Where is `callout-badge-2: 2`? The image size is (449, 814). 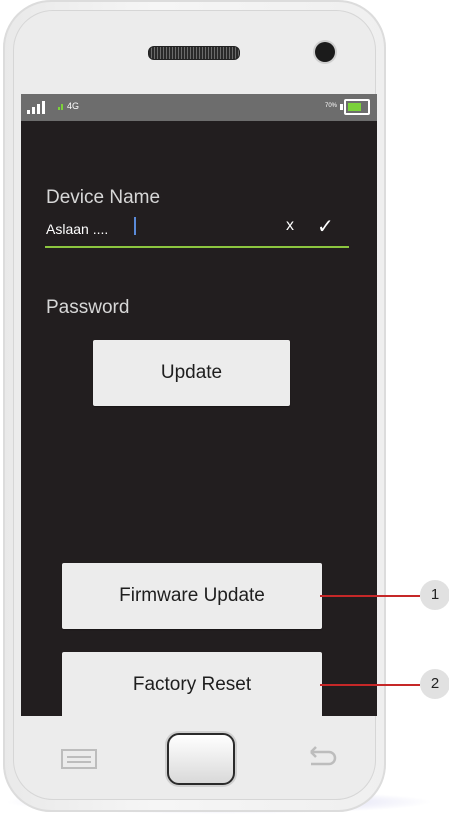 callout-badge-2: 2 is located at coordinates (434, 684).